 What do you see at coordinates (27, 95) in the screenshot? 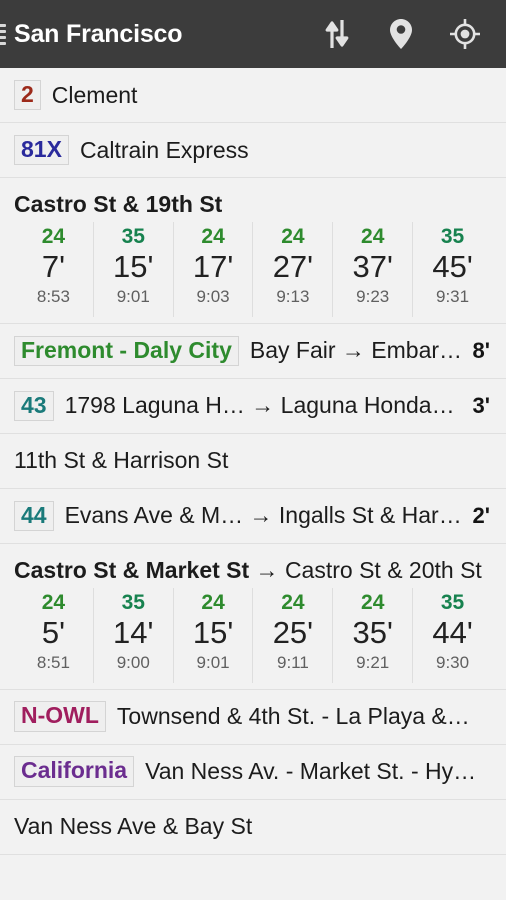
I see `route-badge: 2` at bounding box center [27, 95].